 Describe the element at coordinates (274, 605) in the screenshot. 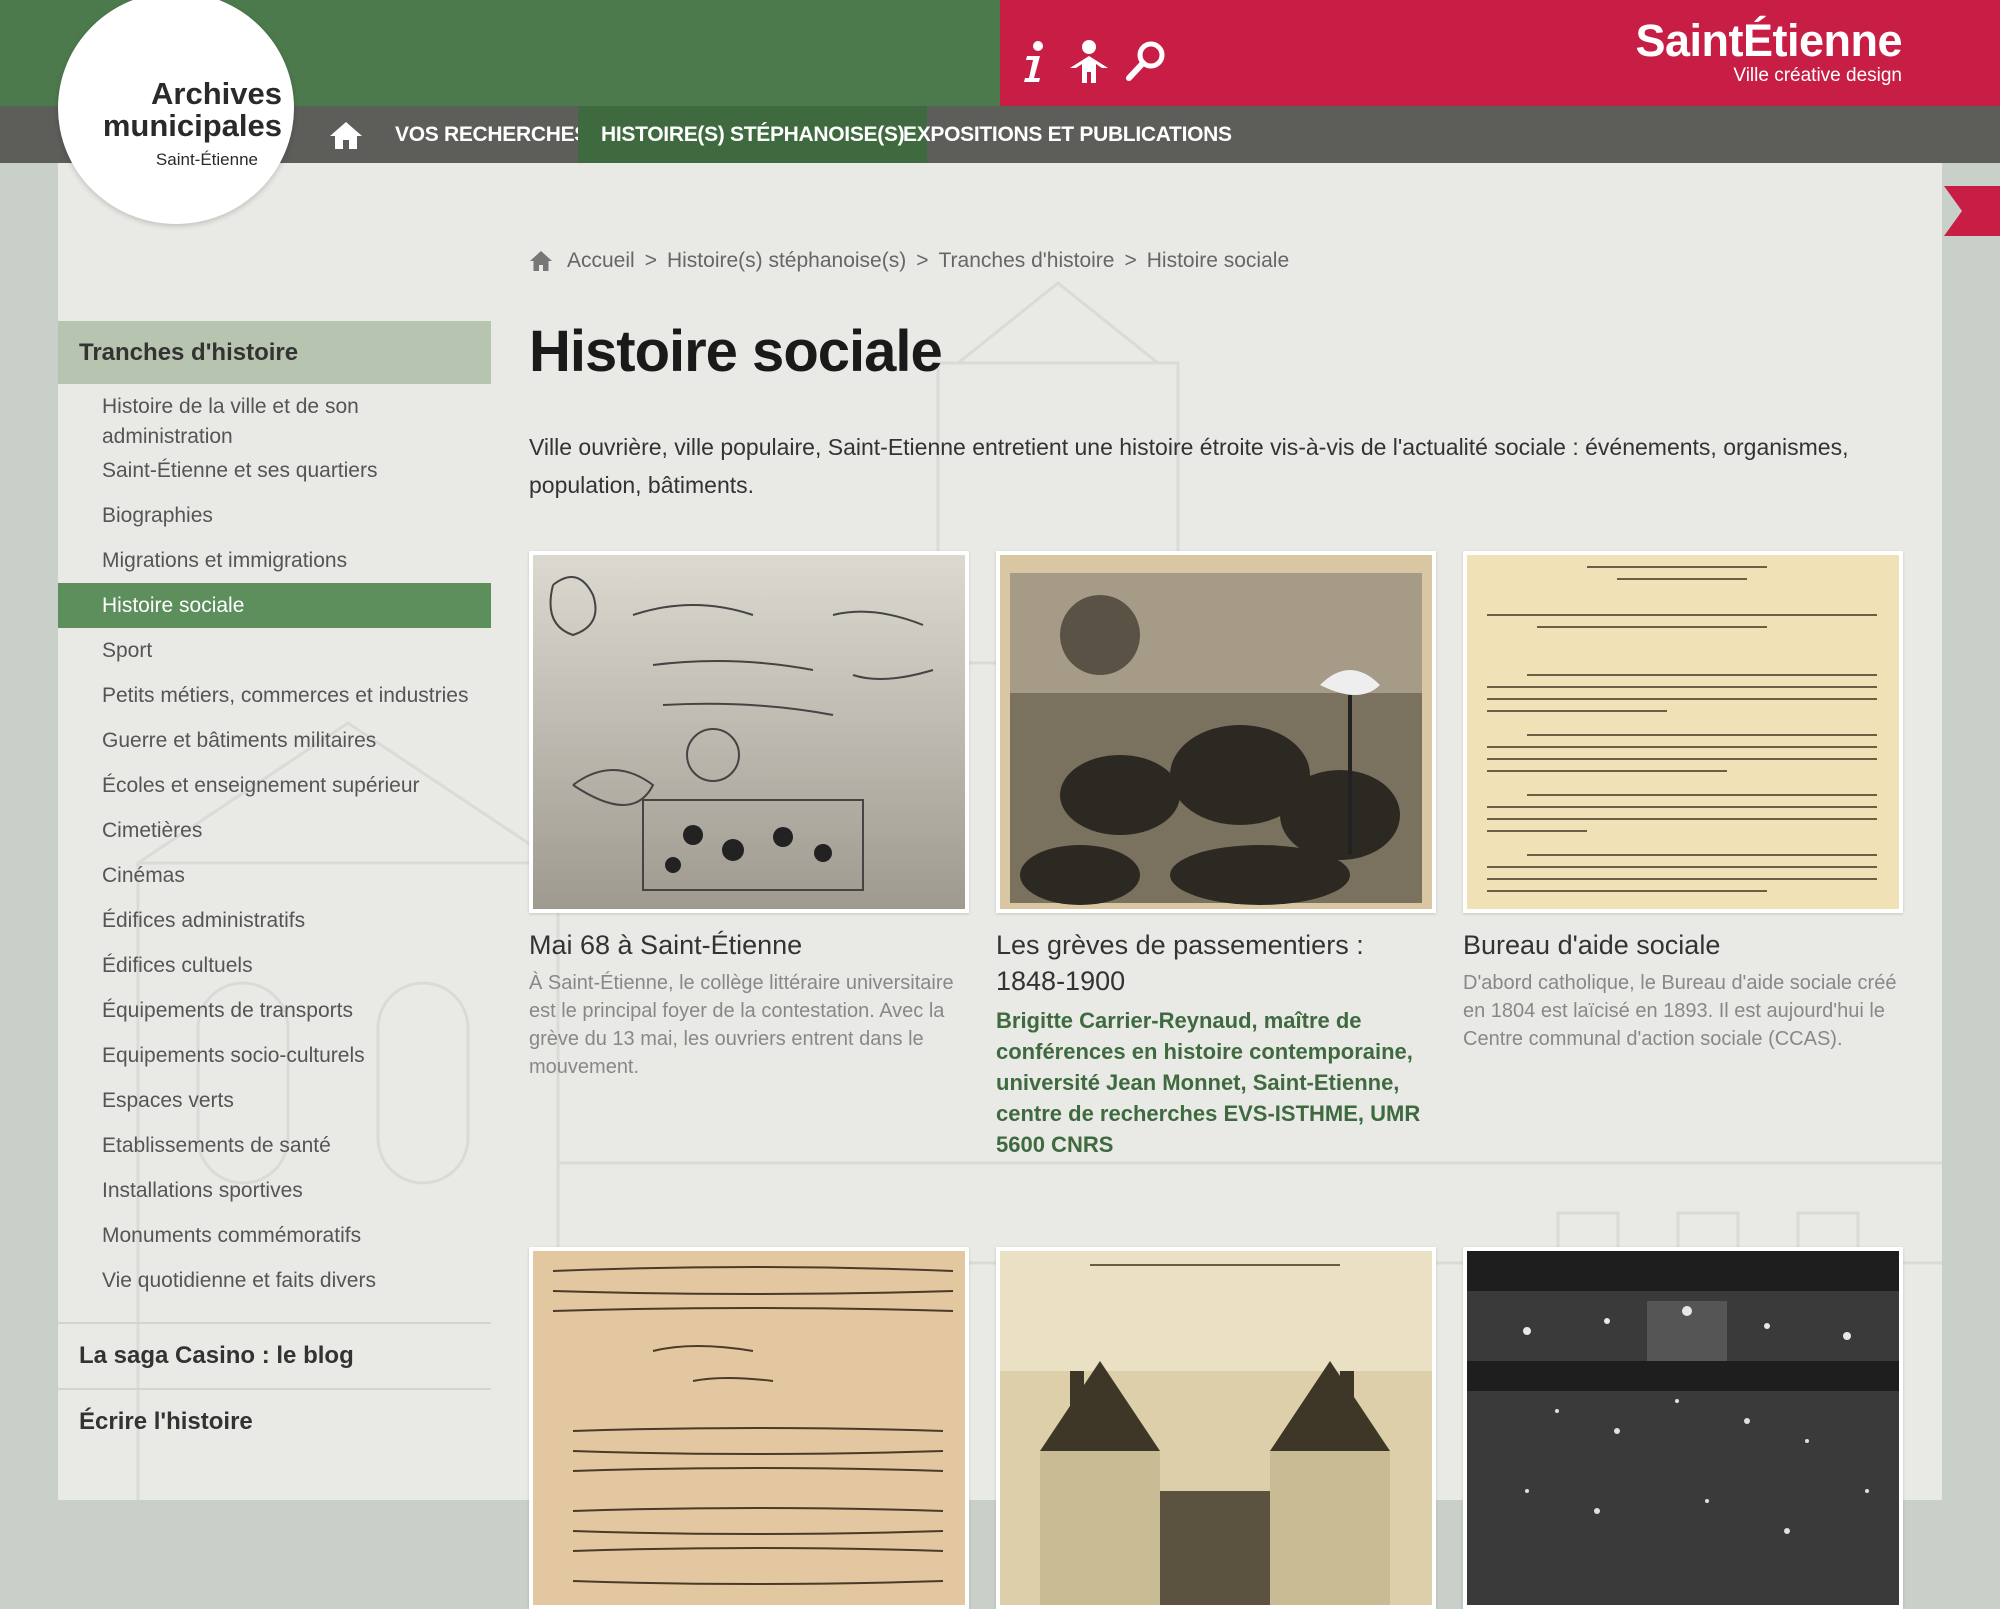

I see `sidebar-item-histoire-sociale: Histoire sociale` at that location.